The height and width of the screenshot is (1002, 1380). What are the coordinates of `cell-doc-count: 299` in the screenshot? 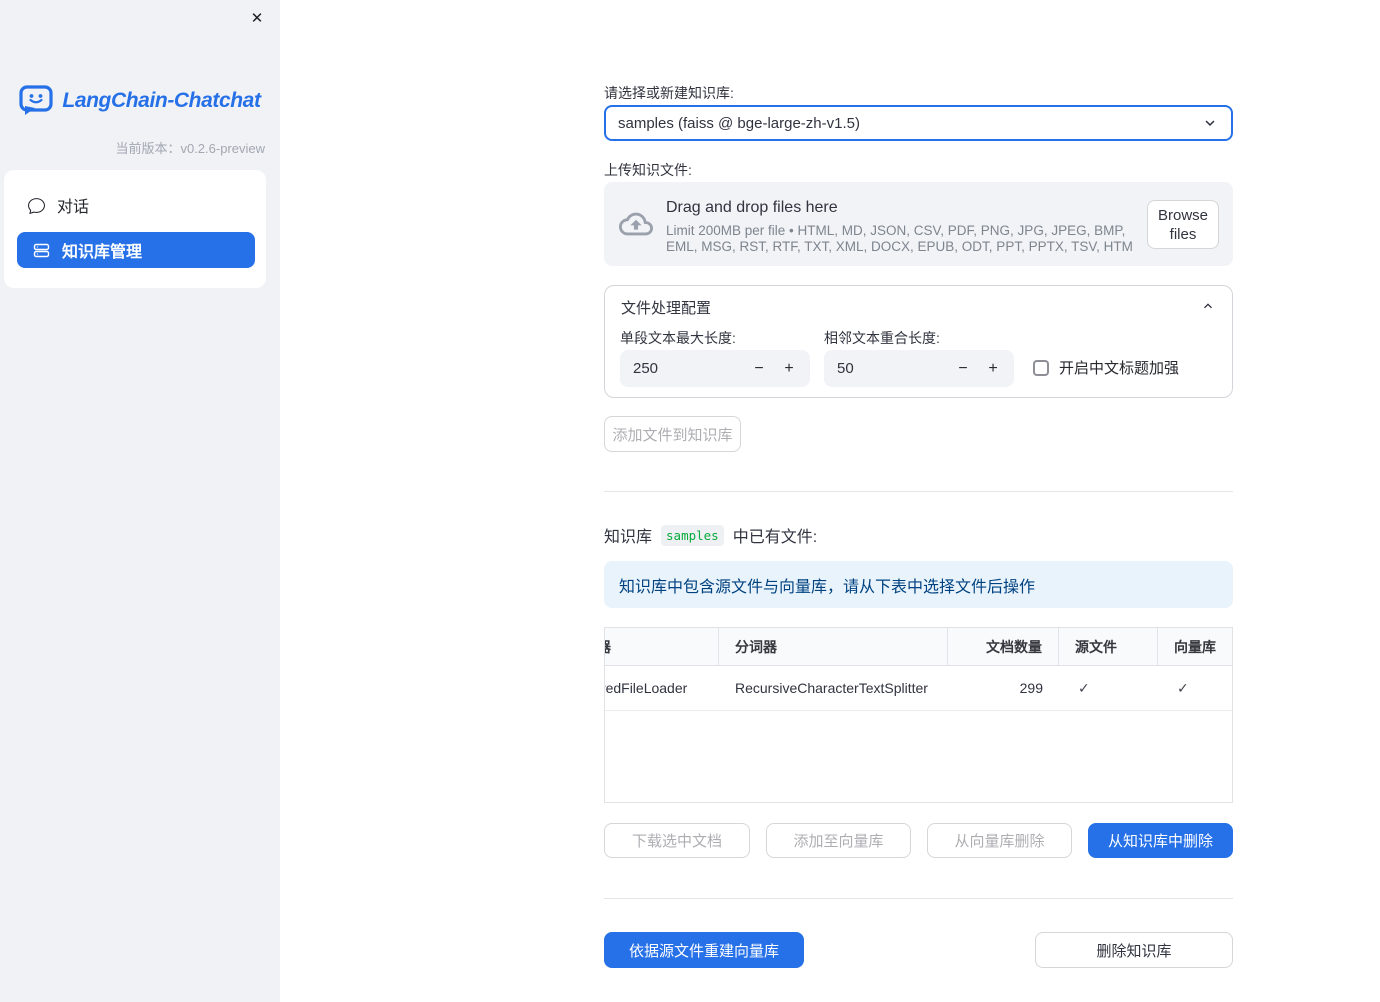 It's located at (1003, 688).